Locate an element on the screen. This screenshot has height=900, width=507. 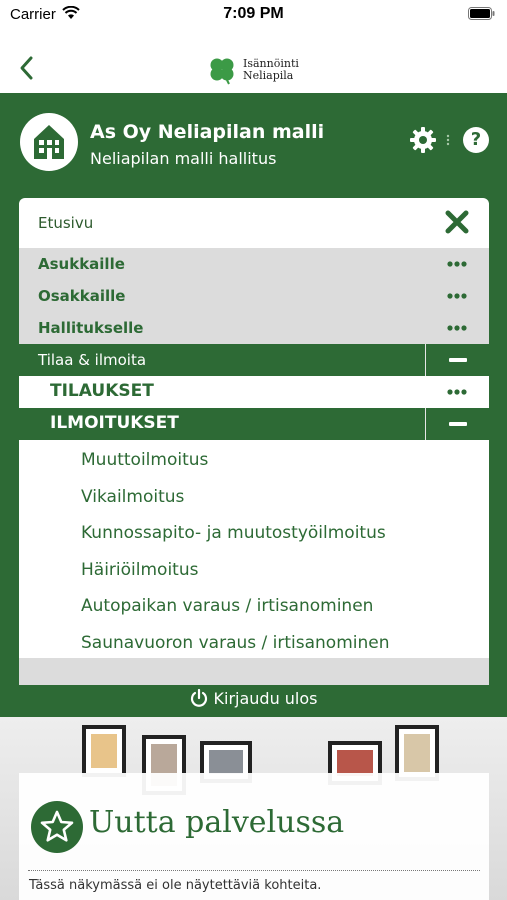
building-name: As Oy Neliapilan malli is located at coordinates (207, 132).